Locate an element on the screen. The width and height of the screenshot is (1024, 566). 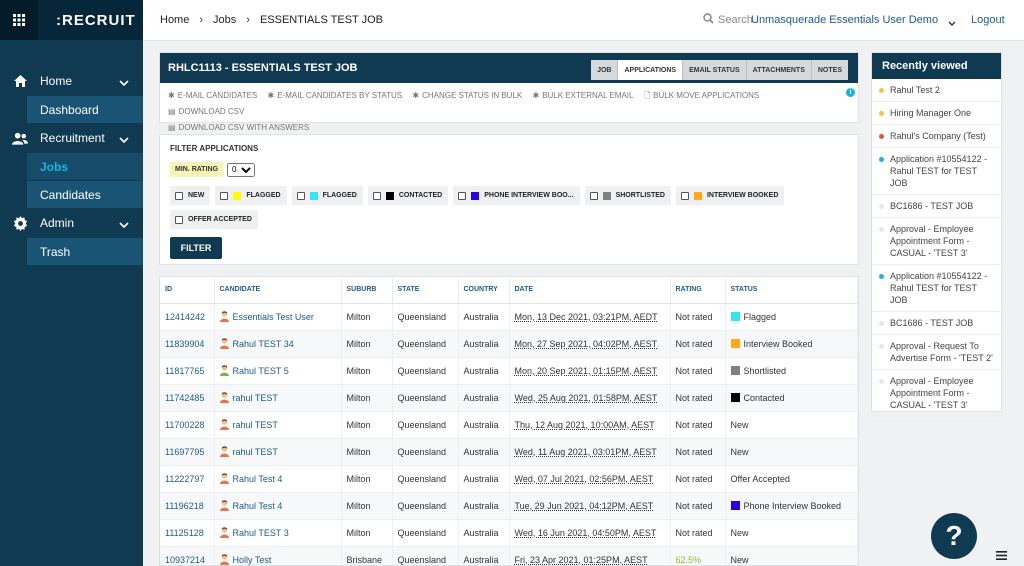
col-header-id: ID is located at coordinates (187, 290).